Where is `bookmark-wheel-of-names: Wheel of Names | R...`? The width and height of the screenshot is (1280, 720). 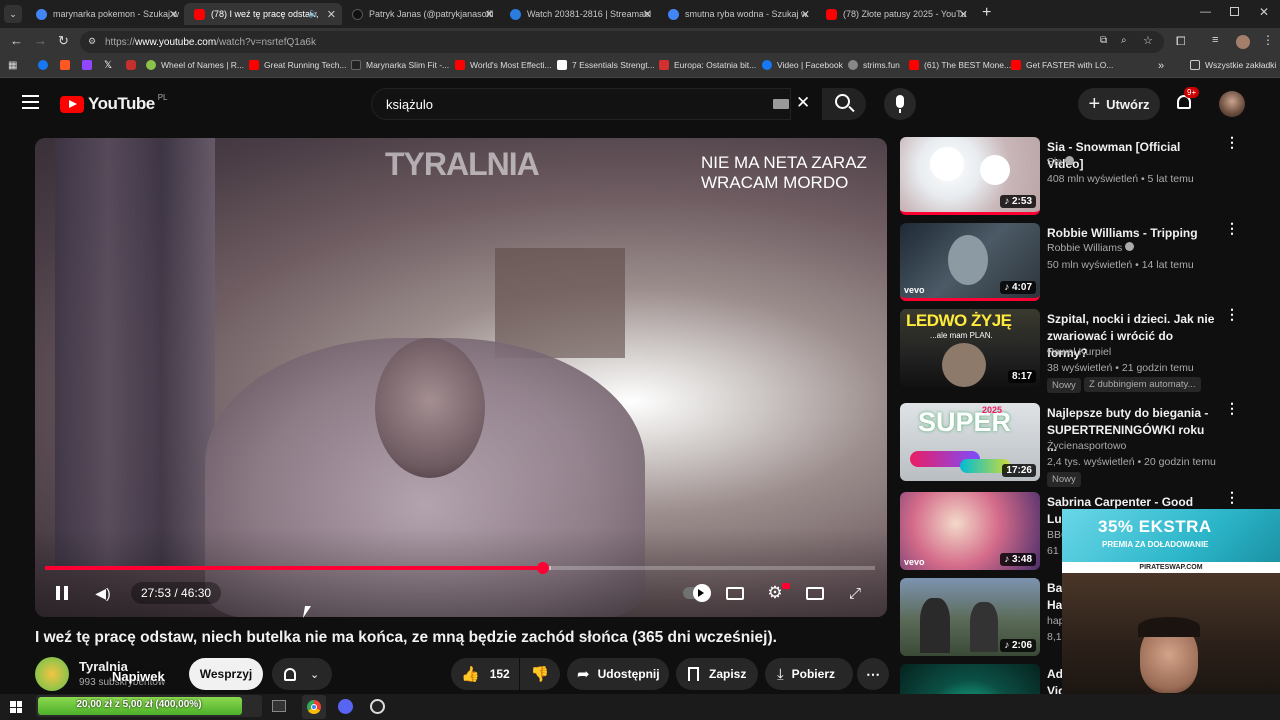
bookmark-wheel-of-names: Wheel of Names | R... is located at coordinates (195, 65).